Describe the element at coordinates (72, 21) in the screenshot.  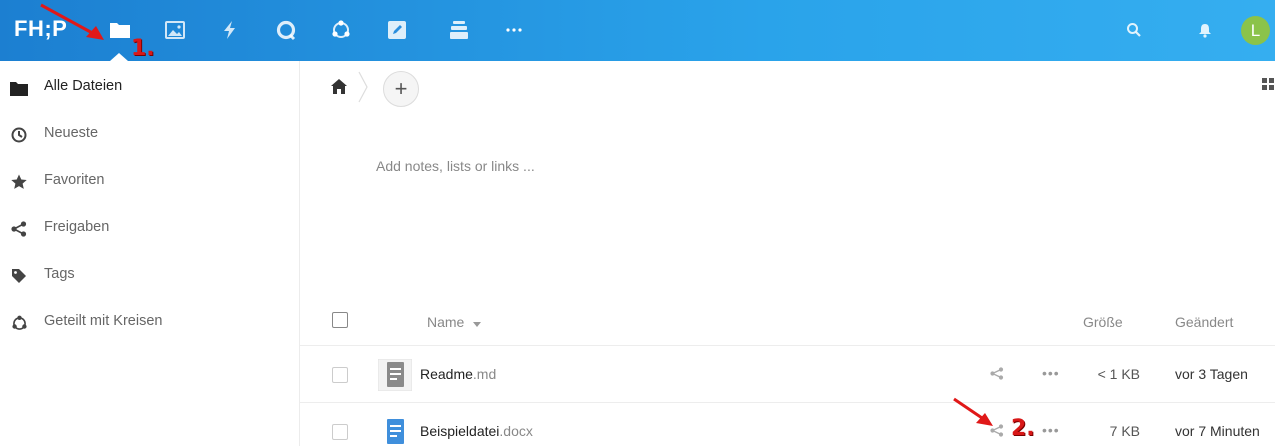
I see `annotation-arrow-1-icon` at that location.